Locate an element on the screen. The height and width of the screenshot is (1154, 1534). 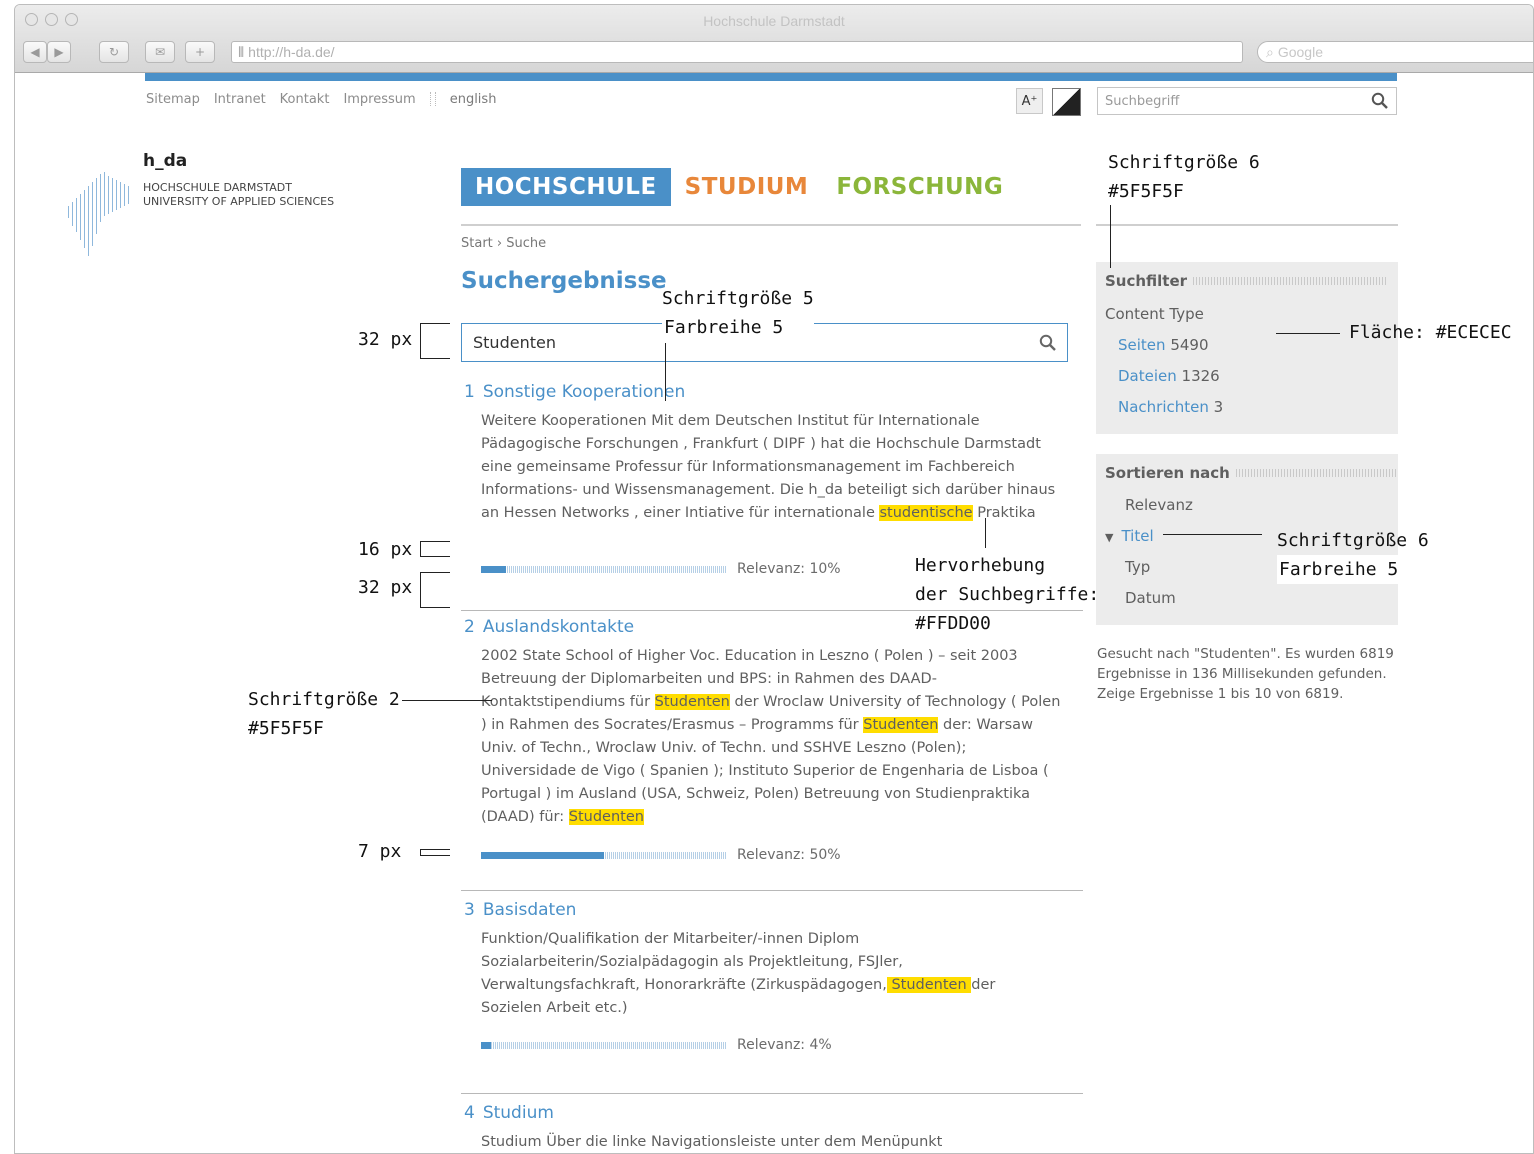
relevance-meter: Relevanz: 50% is located at coordinates (661, 855).